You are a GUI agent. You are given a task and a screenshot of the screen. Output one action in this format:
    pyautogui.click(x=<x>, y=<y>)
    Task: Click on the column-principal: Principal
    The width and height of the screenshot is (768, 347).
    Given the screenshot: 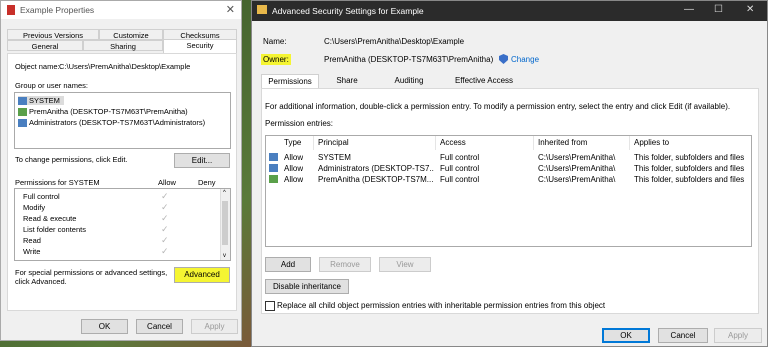 What is the action you would take?
    pyautogui.click(x=375, y=143)
    